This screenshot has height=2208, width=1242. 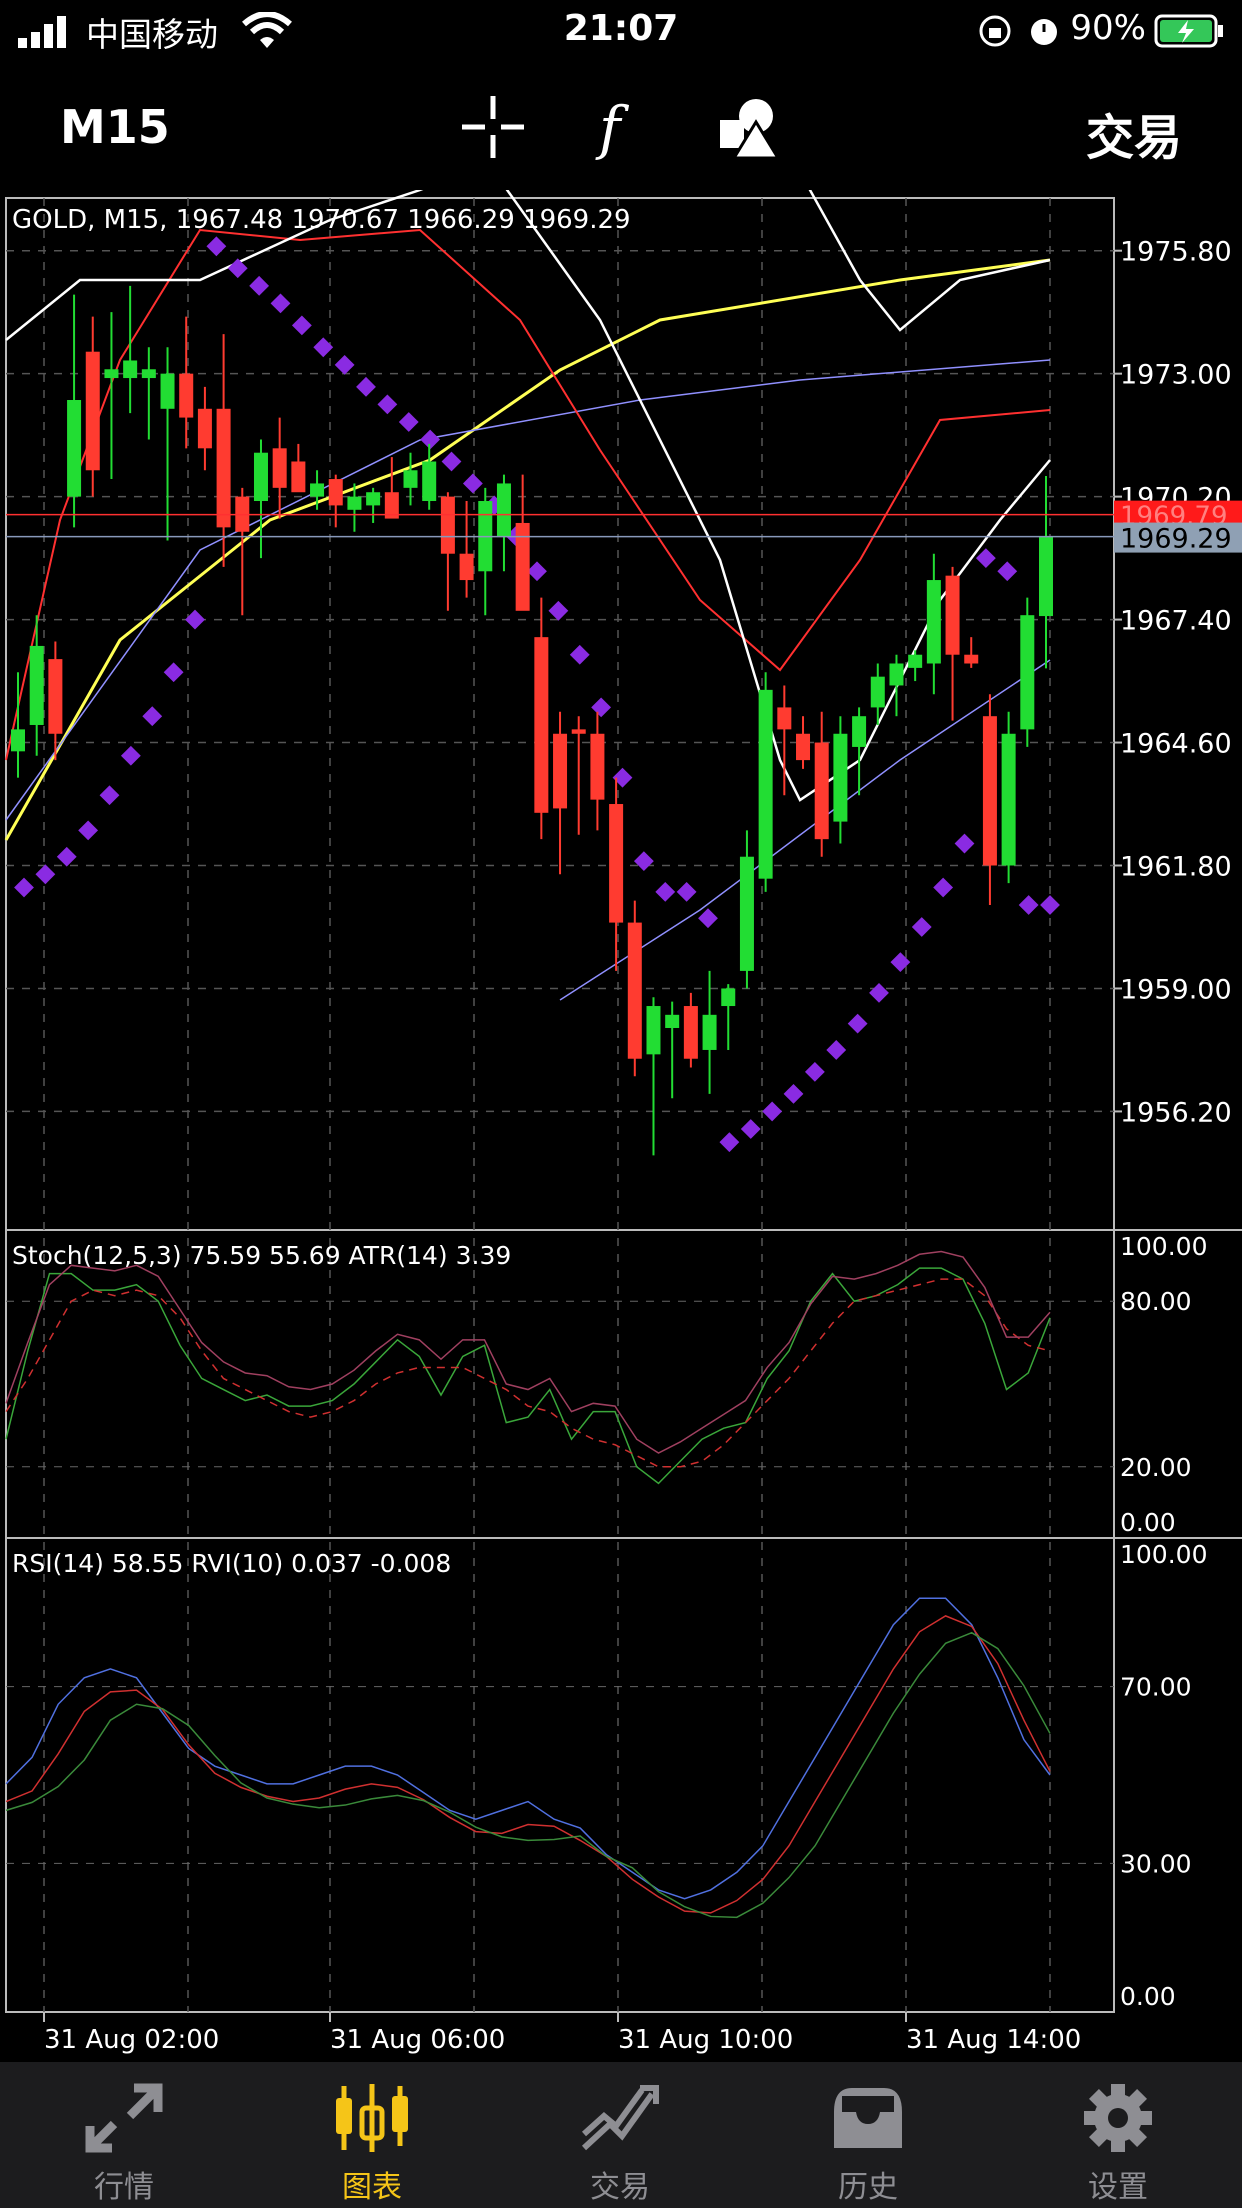 I want to click on stoch-axis-label: 80.00, so click(x=1156, y=1301).